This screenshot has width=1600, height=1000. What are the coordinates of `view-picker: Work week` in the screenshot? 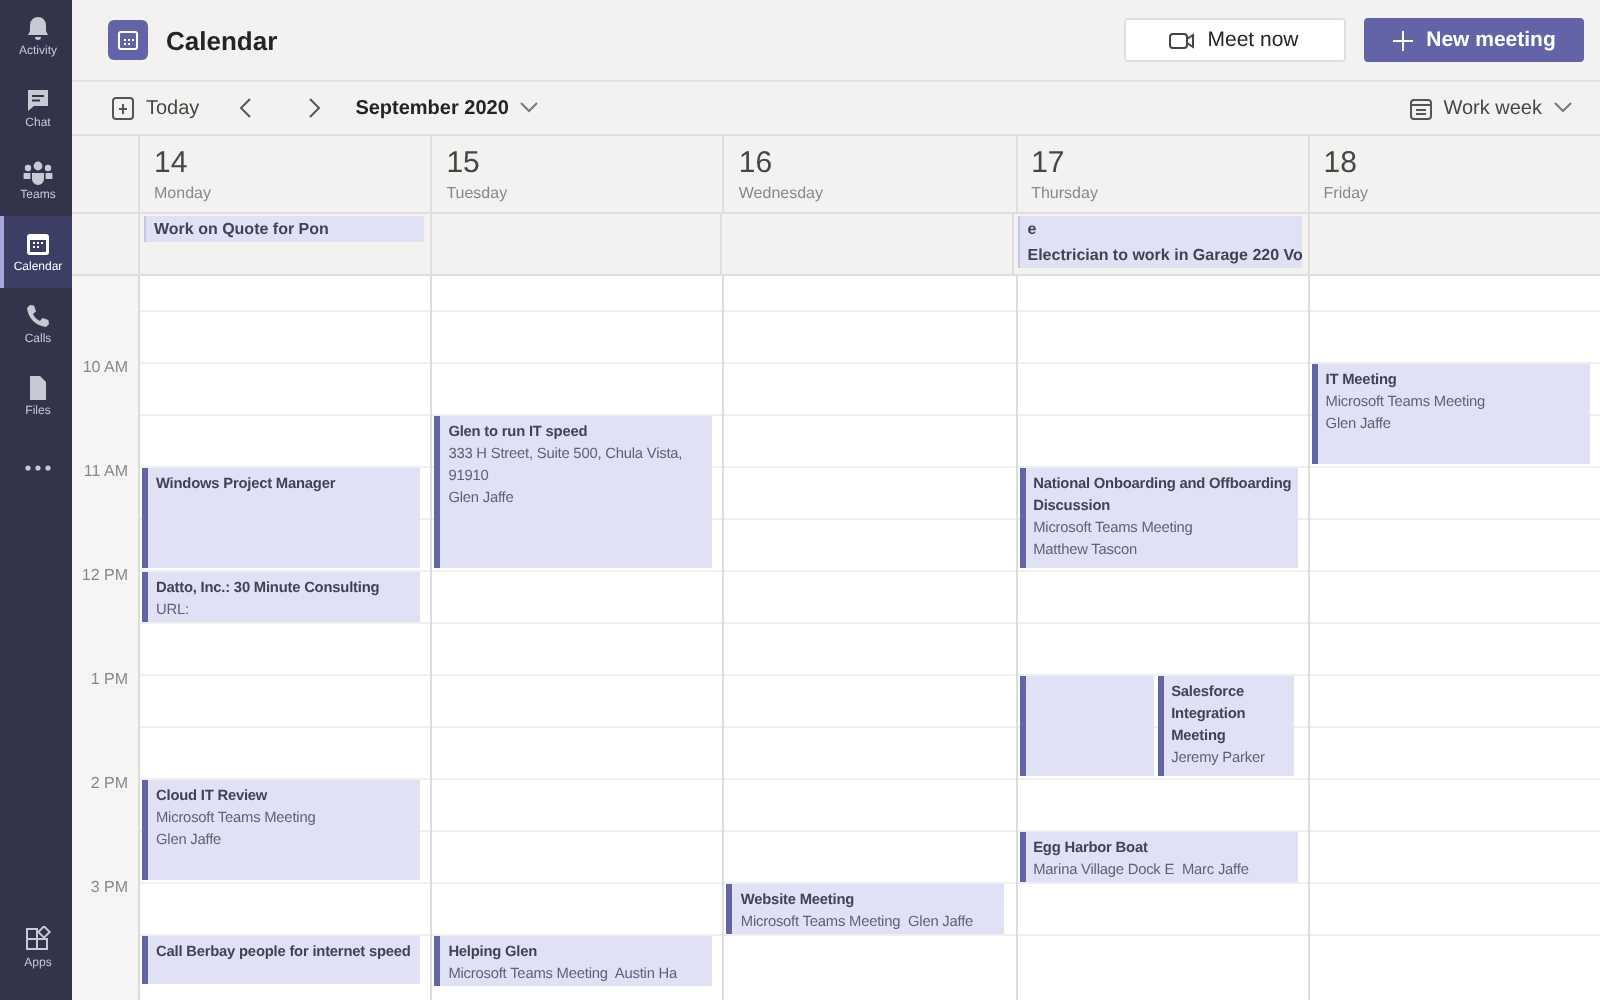 It's located at (1490, 108).